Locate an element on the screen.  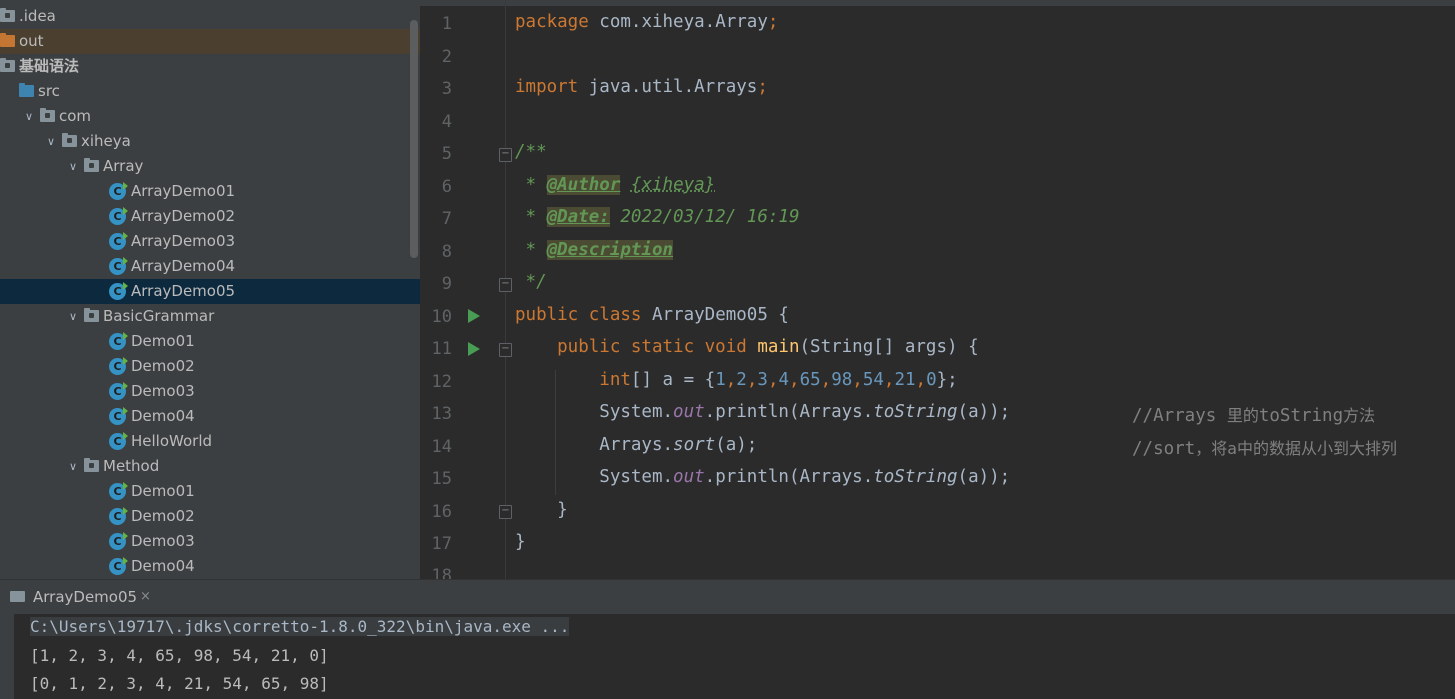
code-text: (String[] args) { is located at coordinates (889, 347).